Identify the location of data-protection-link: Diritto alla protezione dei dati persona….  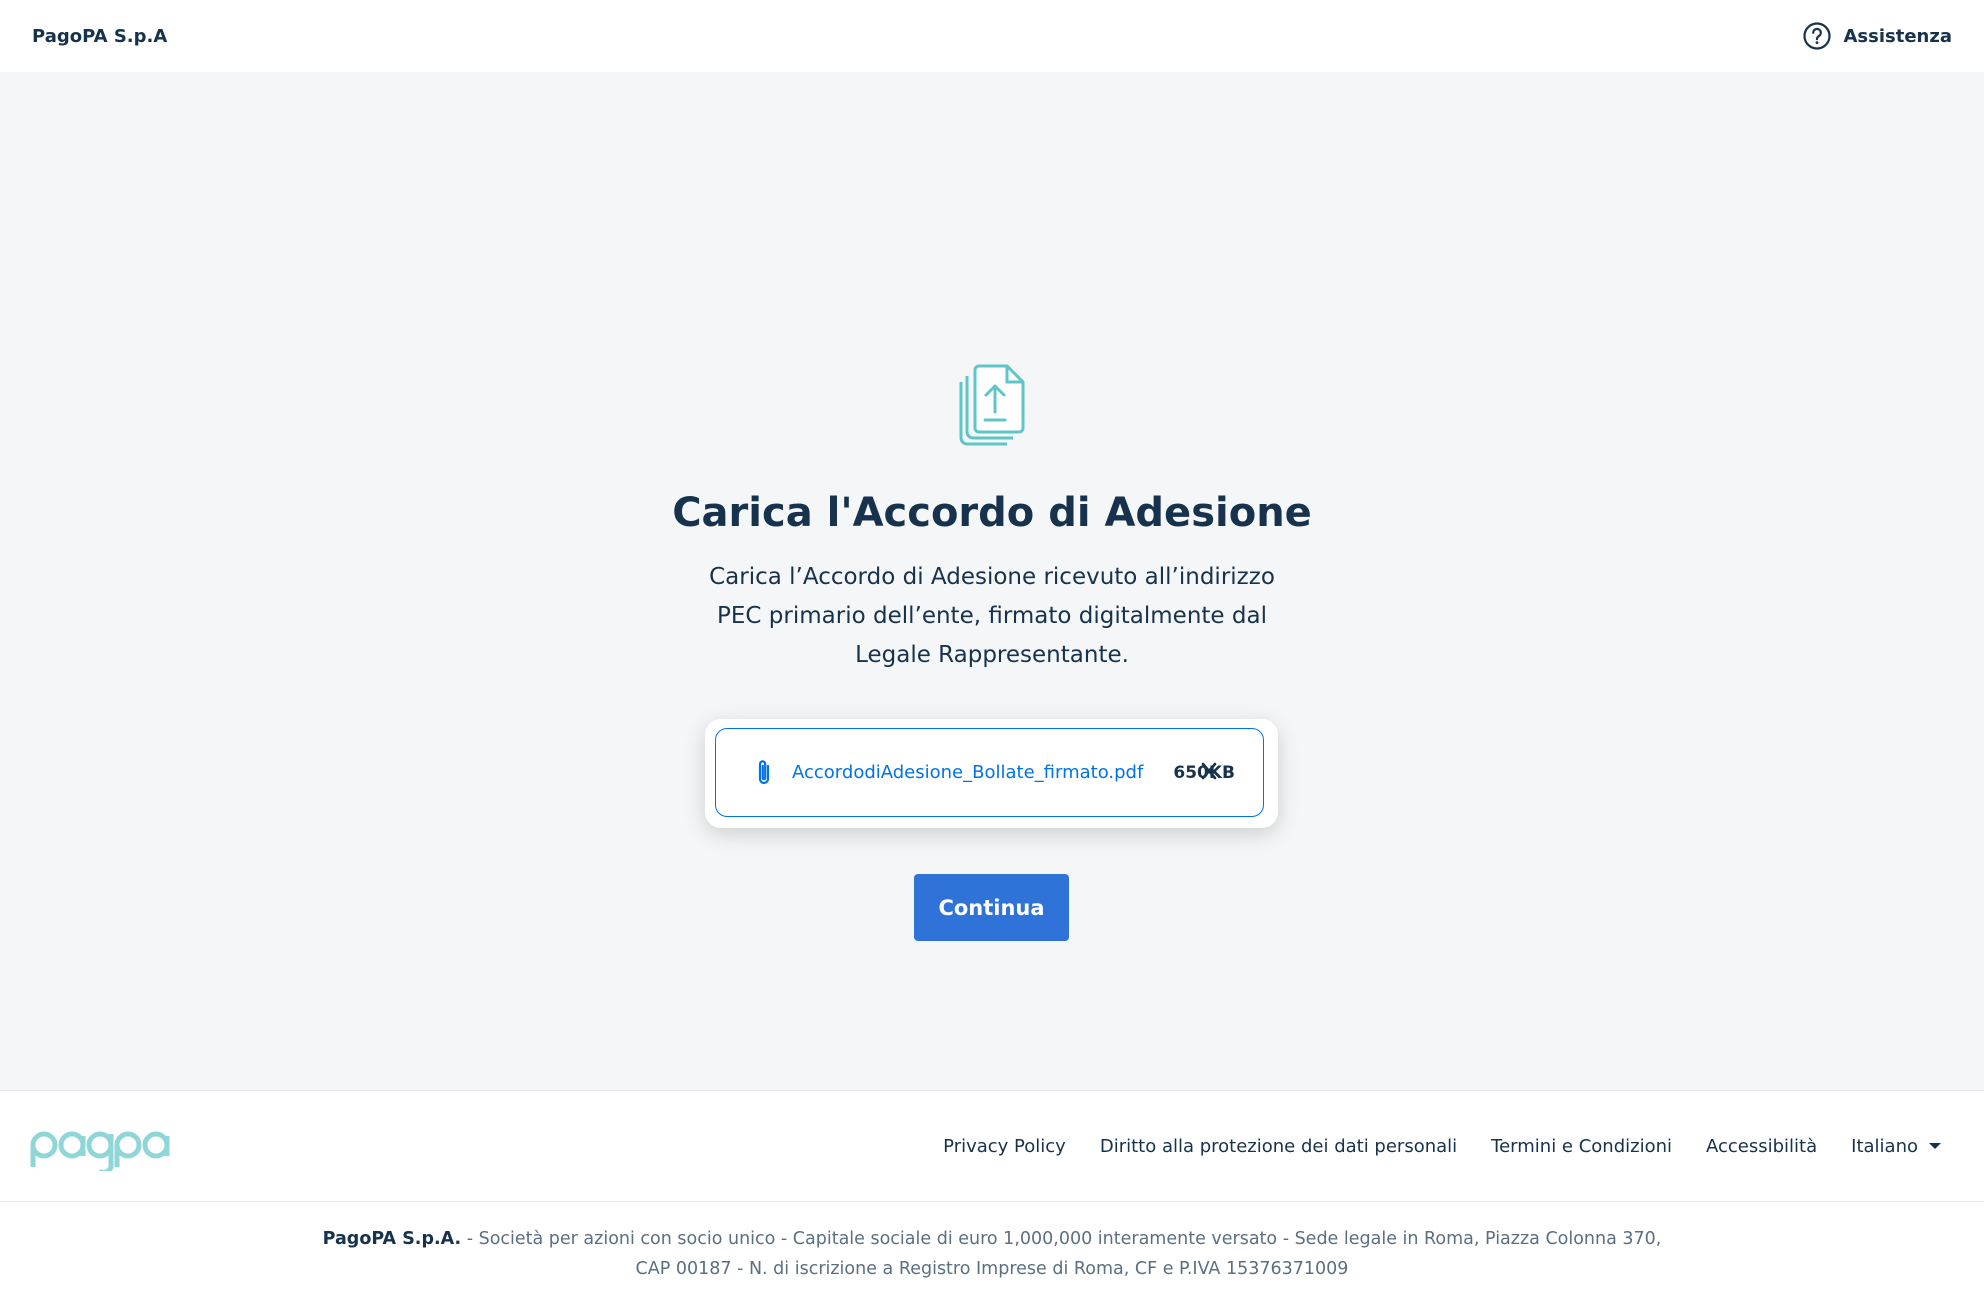
(1278, 1146).